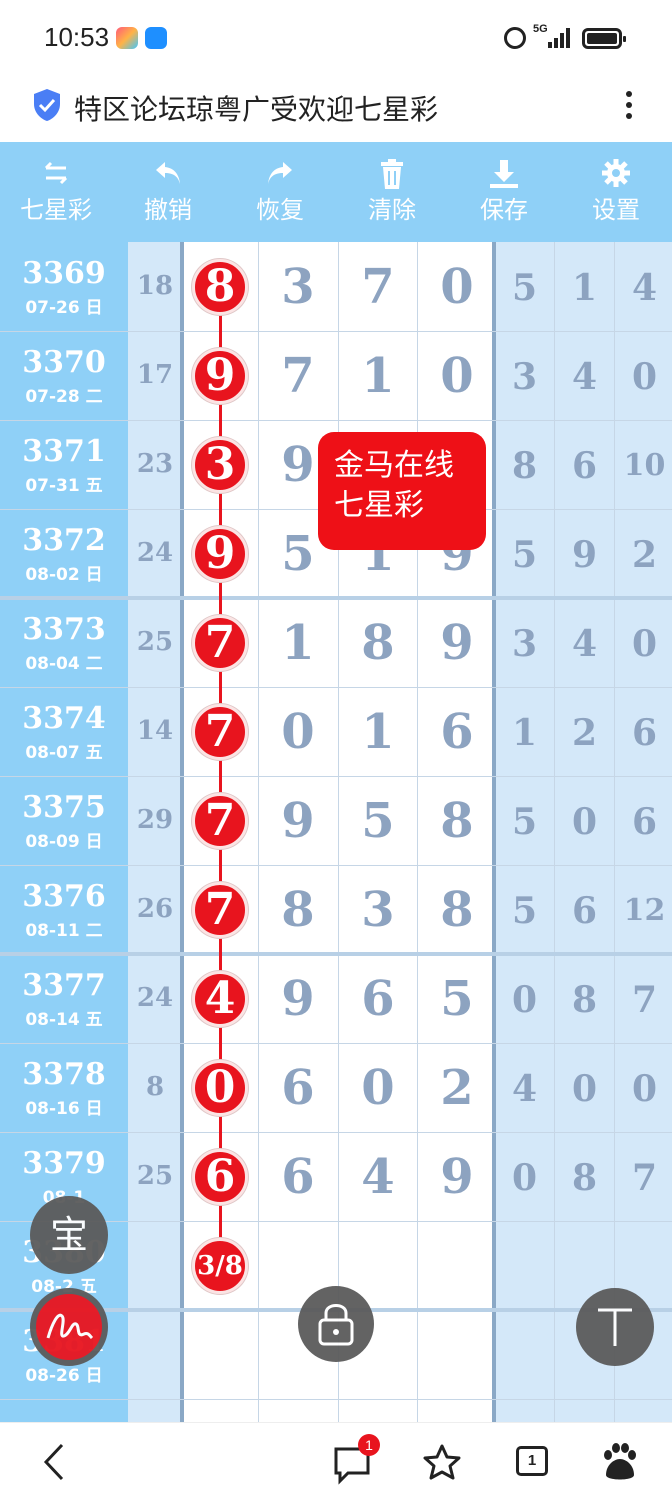 Image resolution: width=672 pixels, height=1500 pixels. Describe the element at coordinates (220, 287) in the screenshot. I see `first-digit-ball: 8` at that location.